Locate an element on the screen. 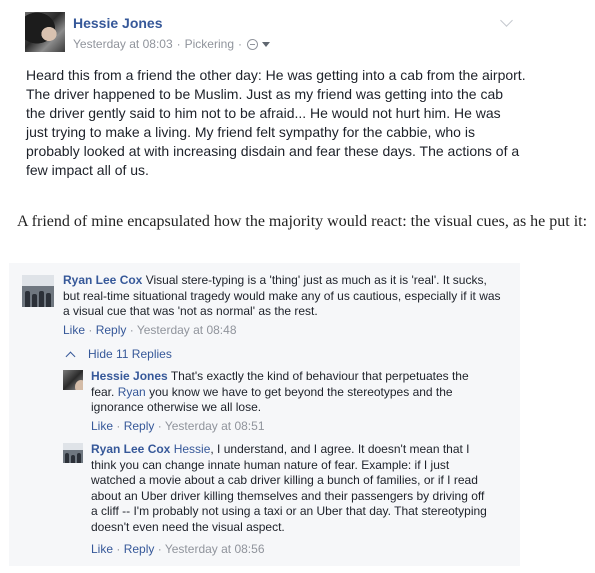 The height and width of the screenshot is (573, 595). reply-timestamp: Yesterday at 08:51 is located at coordinates (215, 426).